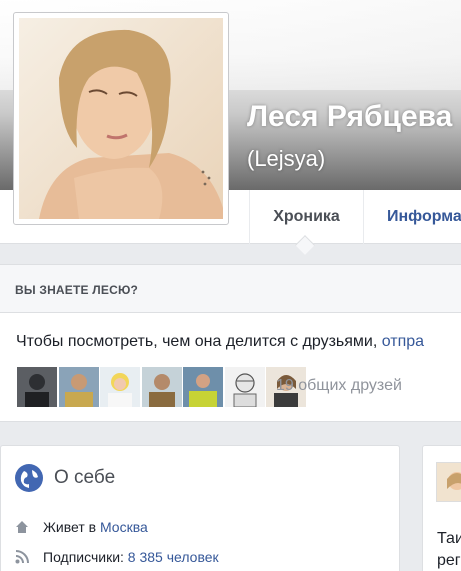 This screenshot has width=461, height=571. Describe the element at coordinates (85, 557) in the screenshot. I see `followers-label: Подписчики:` at that location.